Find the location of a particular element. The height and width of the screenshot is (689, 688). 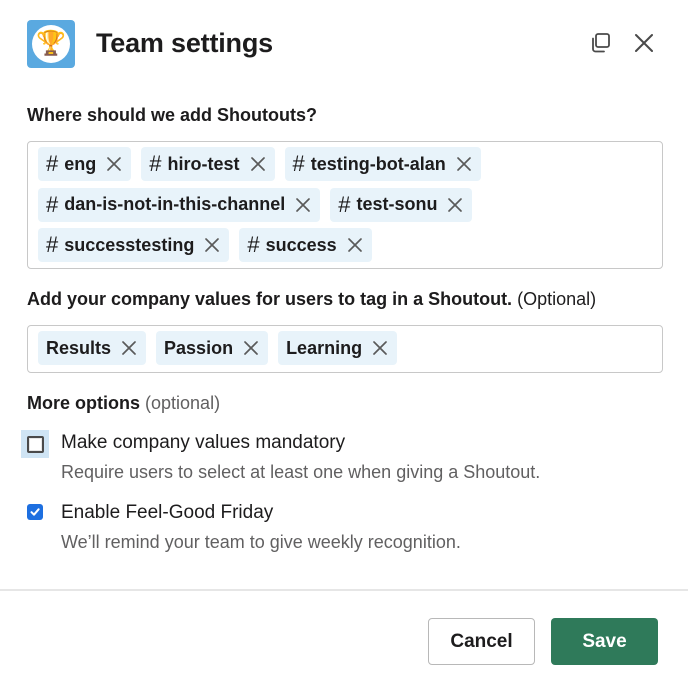

more-options-label: More options (optional) is located at coordinates (123, 403).